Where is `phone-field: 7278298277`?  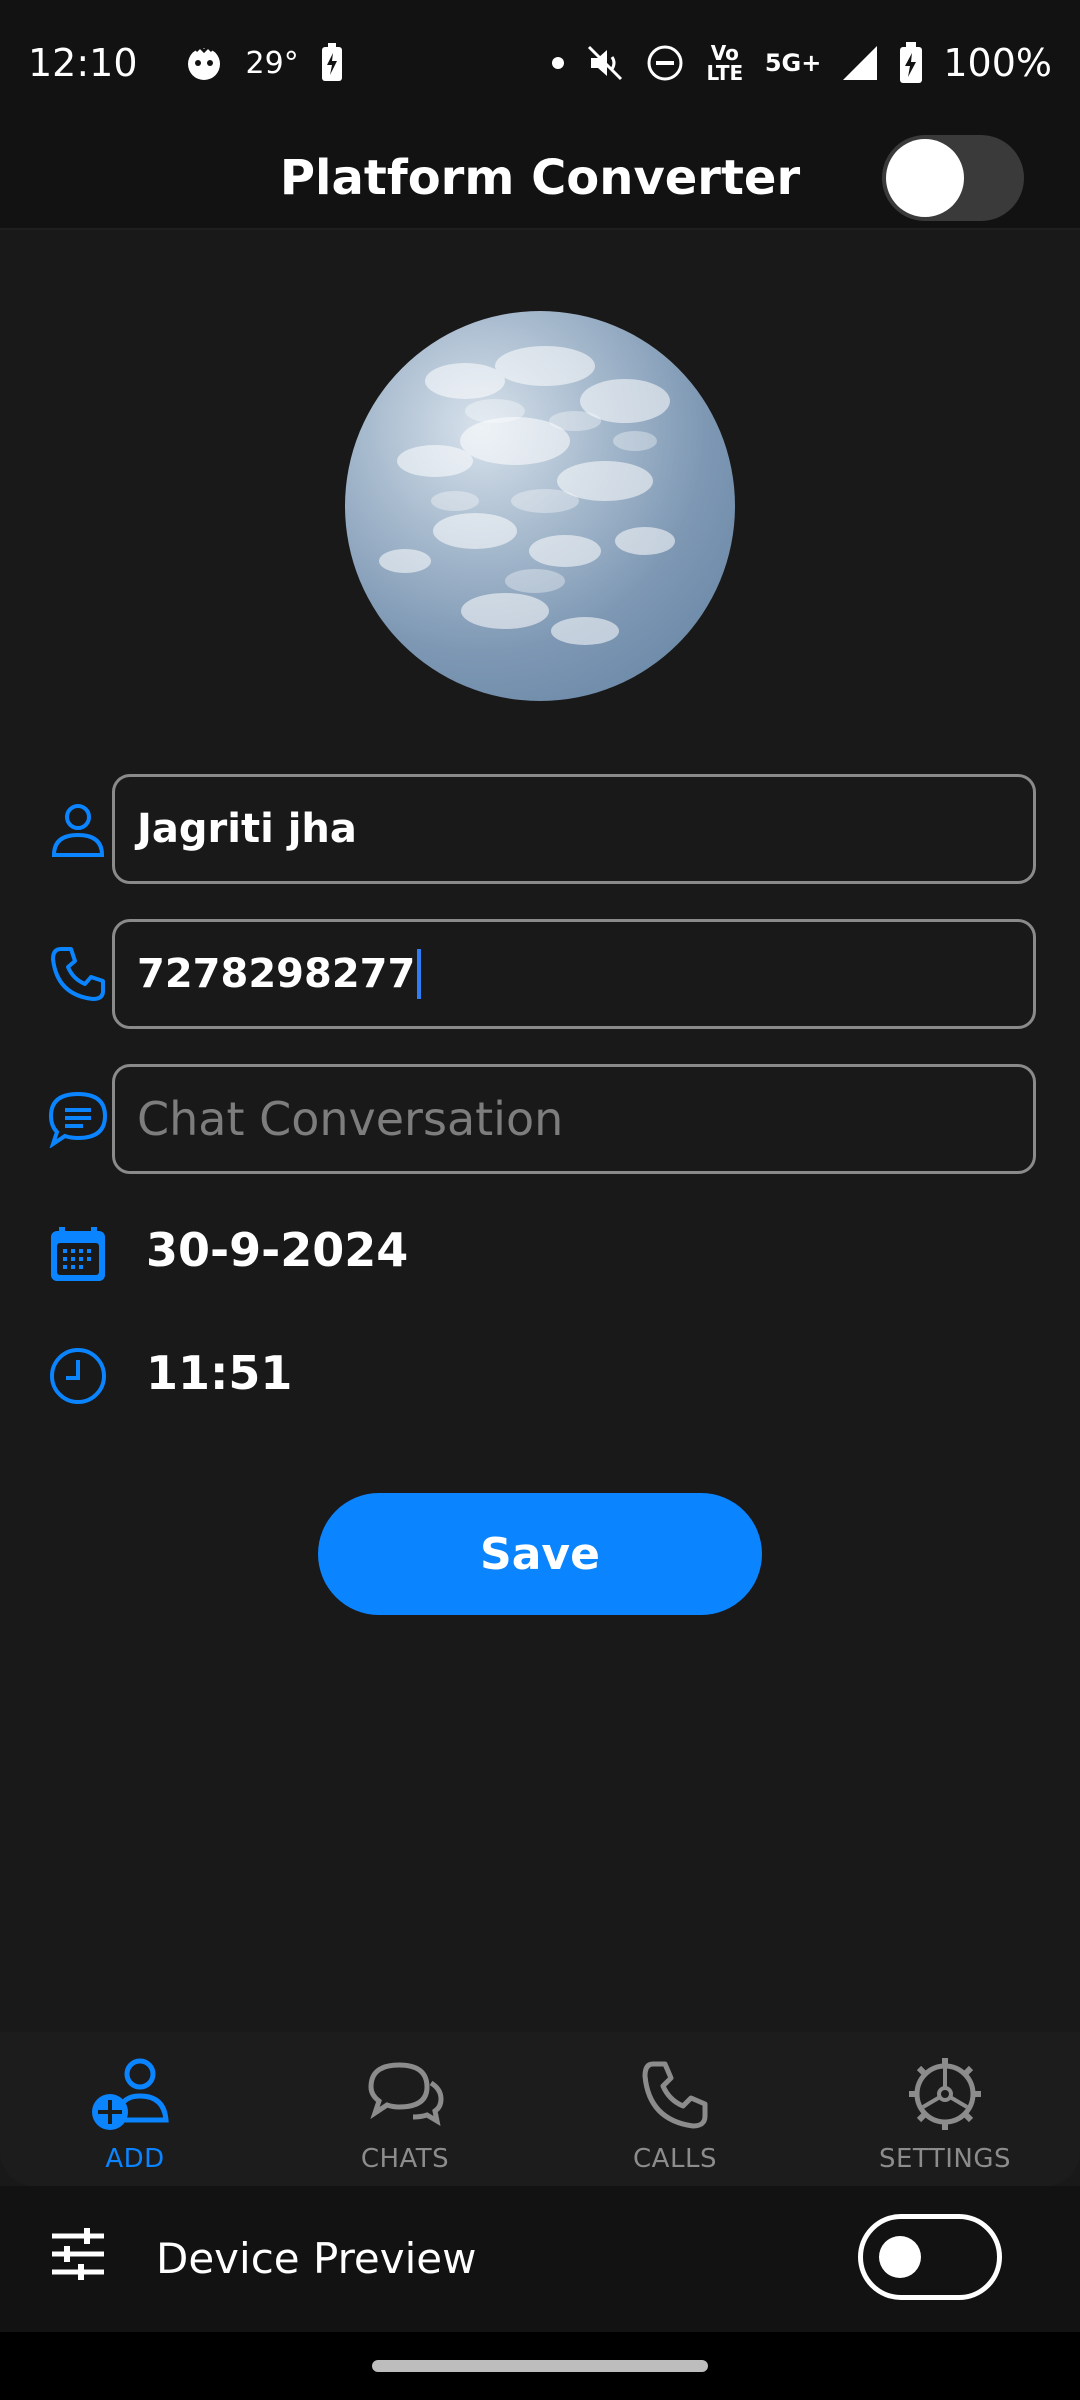 phone-field: 7278298277 is located at coordinates (574, 974).